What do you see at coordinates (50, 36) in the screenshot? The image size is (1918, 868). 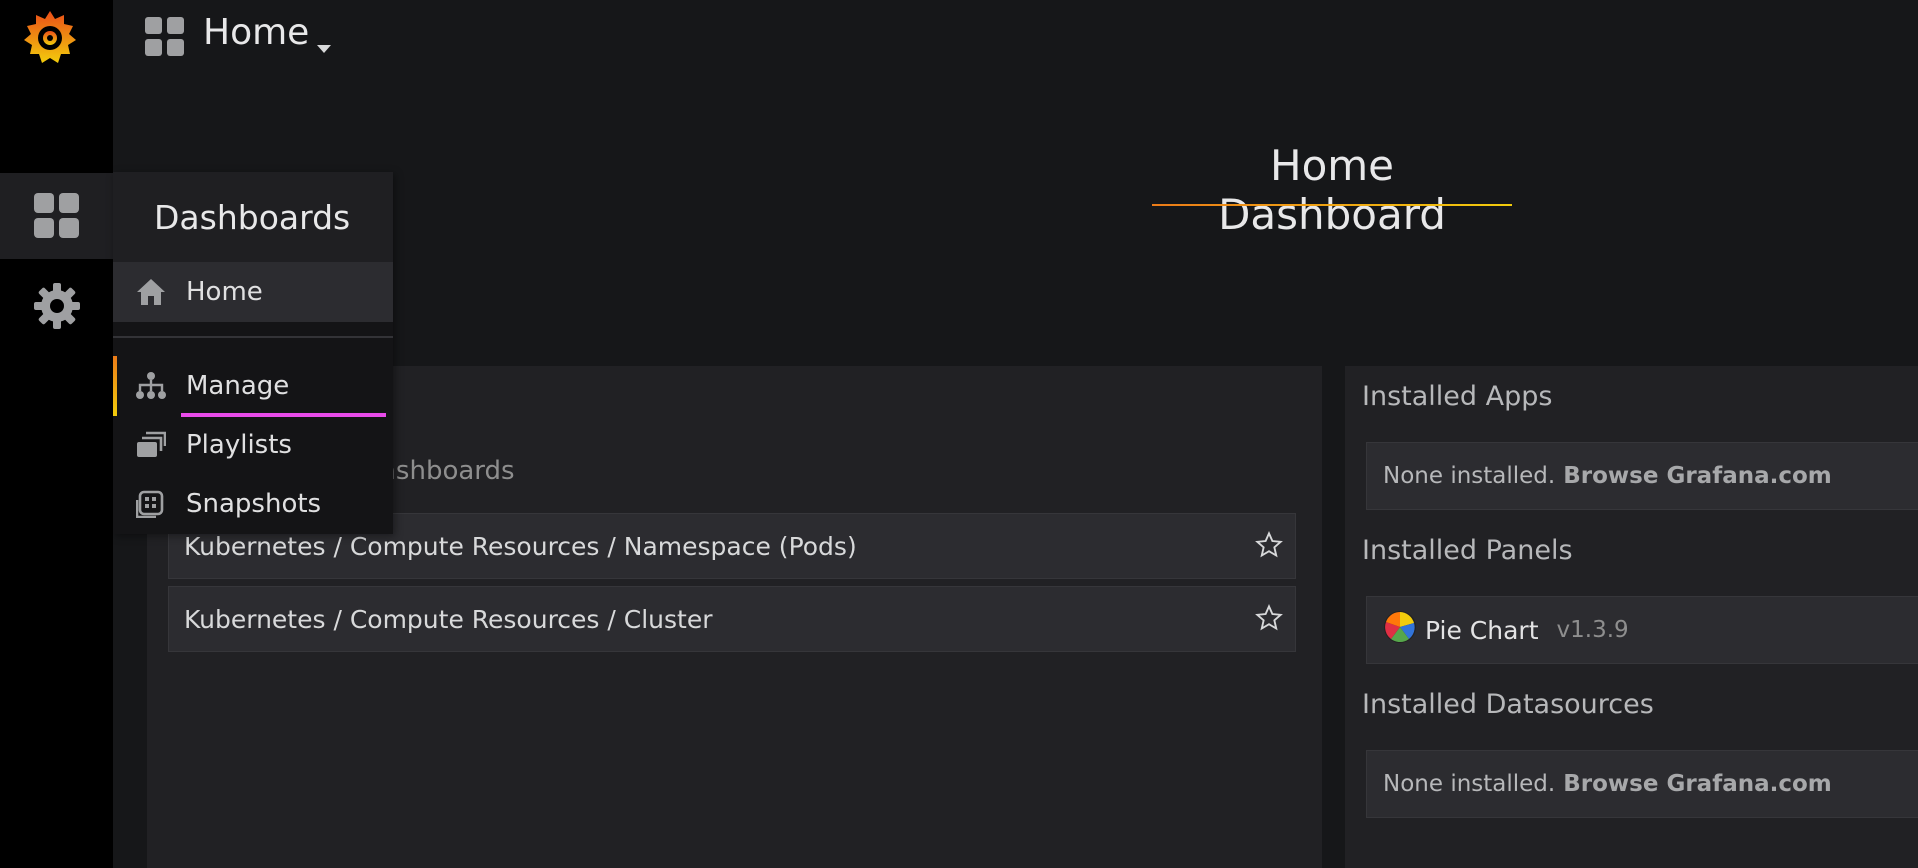 I see `grafana-logo-icon` at bounding box center [50, 36].